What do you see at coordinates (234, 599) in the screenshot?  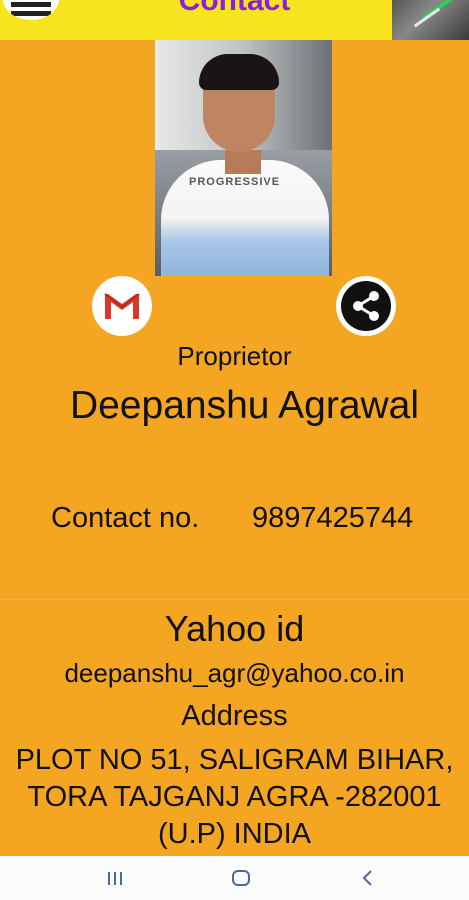 I see `divider` at bounding box center [234, 599].